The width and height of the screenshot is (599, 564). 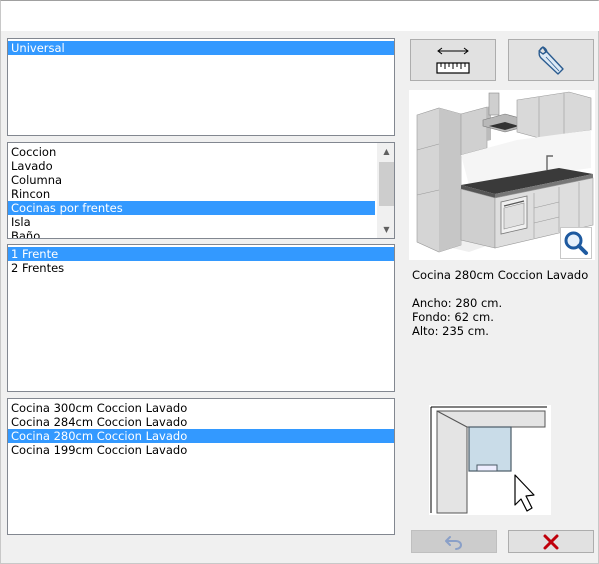 I want to click on type-listbox: Universal, so click(x=201, y=87).